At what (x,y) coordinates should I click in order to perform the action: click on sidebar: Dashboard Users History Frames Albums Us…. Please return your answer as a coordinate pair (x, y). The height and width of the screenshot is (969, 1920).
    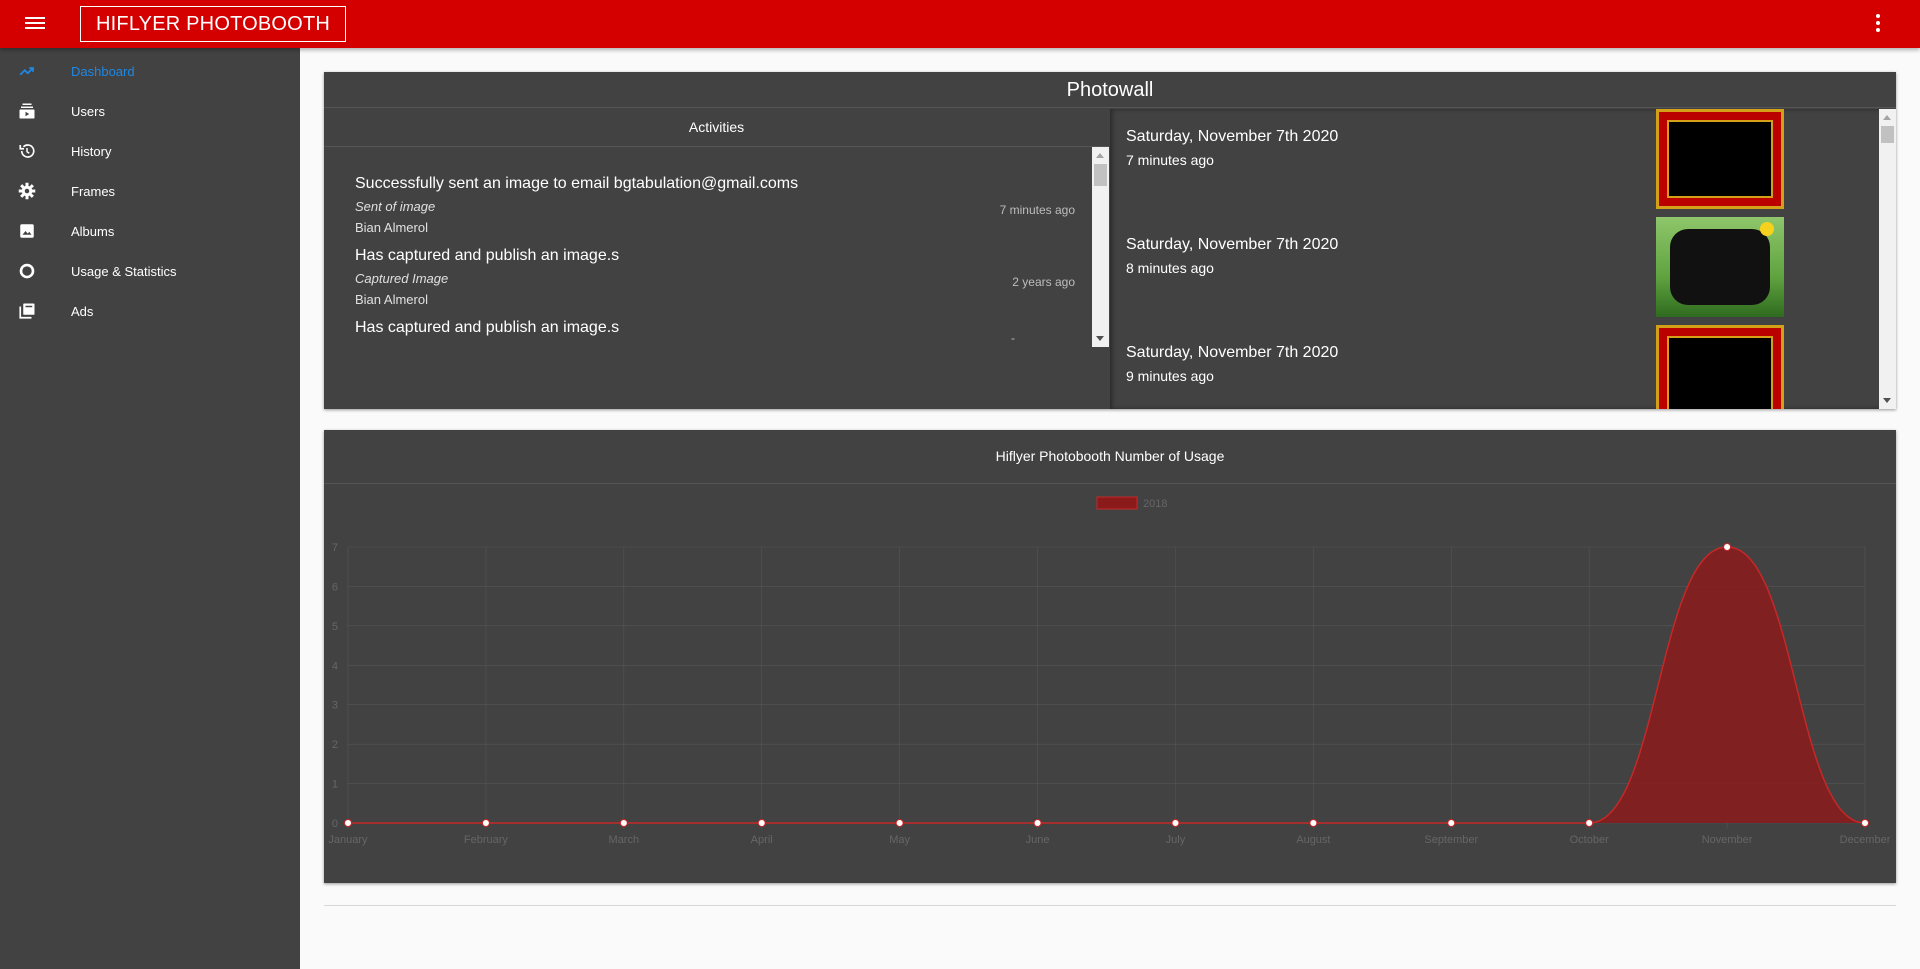
    Looking at the image, I should click on (150, 508).